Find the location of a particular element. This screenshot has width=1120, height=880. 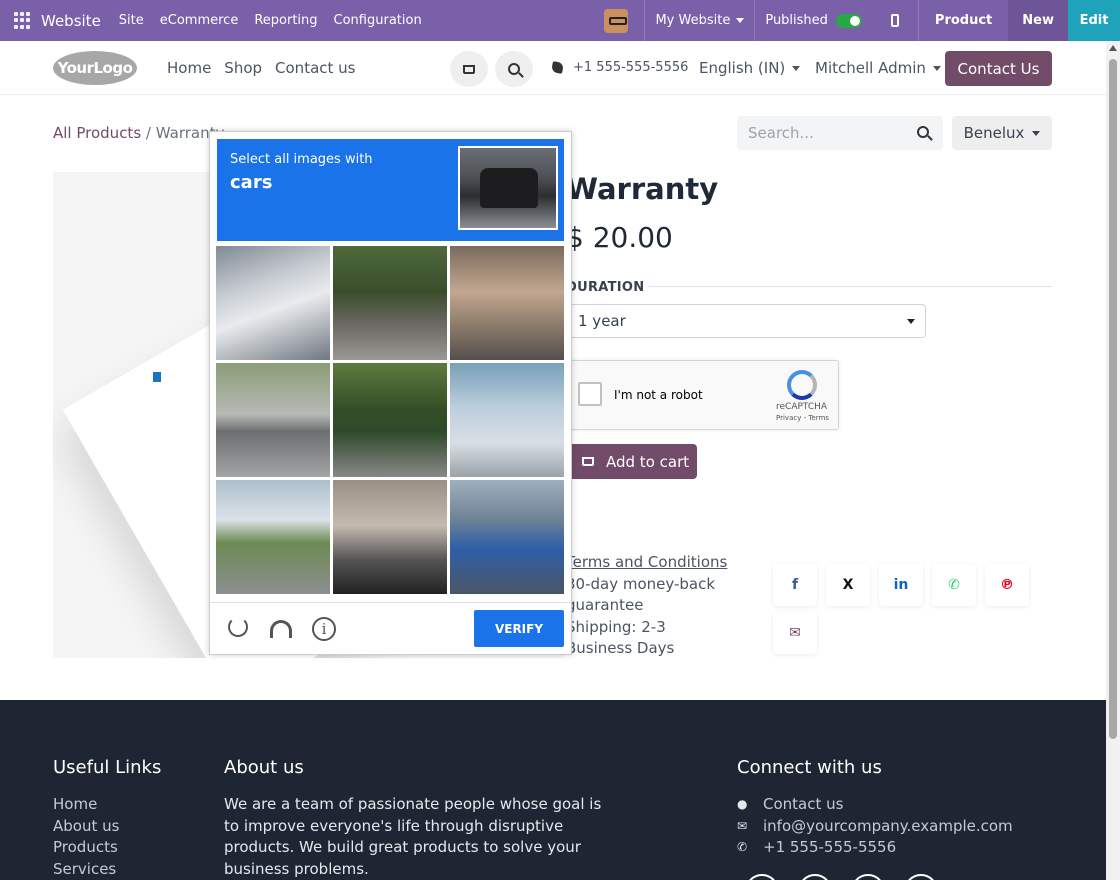

site-logo: YourLogo is located at coordinates (95, 68).